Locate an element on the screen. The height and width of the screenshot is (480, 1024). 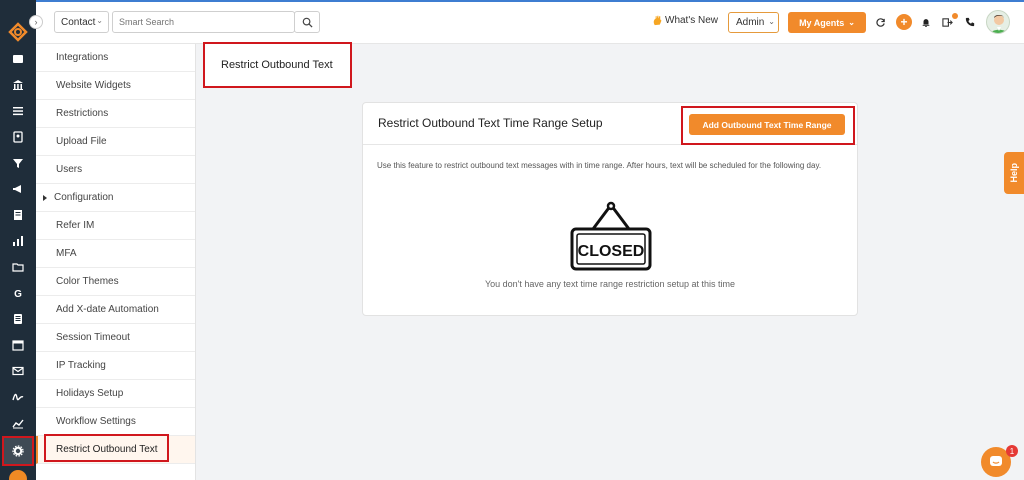
bank-icon is located at coordinates (18, 85).